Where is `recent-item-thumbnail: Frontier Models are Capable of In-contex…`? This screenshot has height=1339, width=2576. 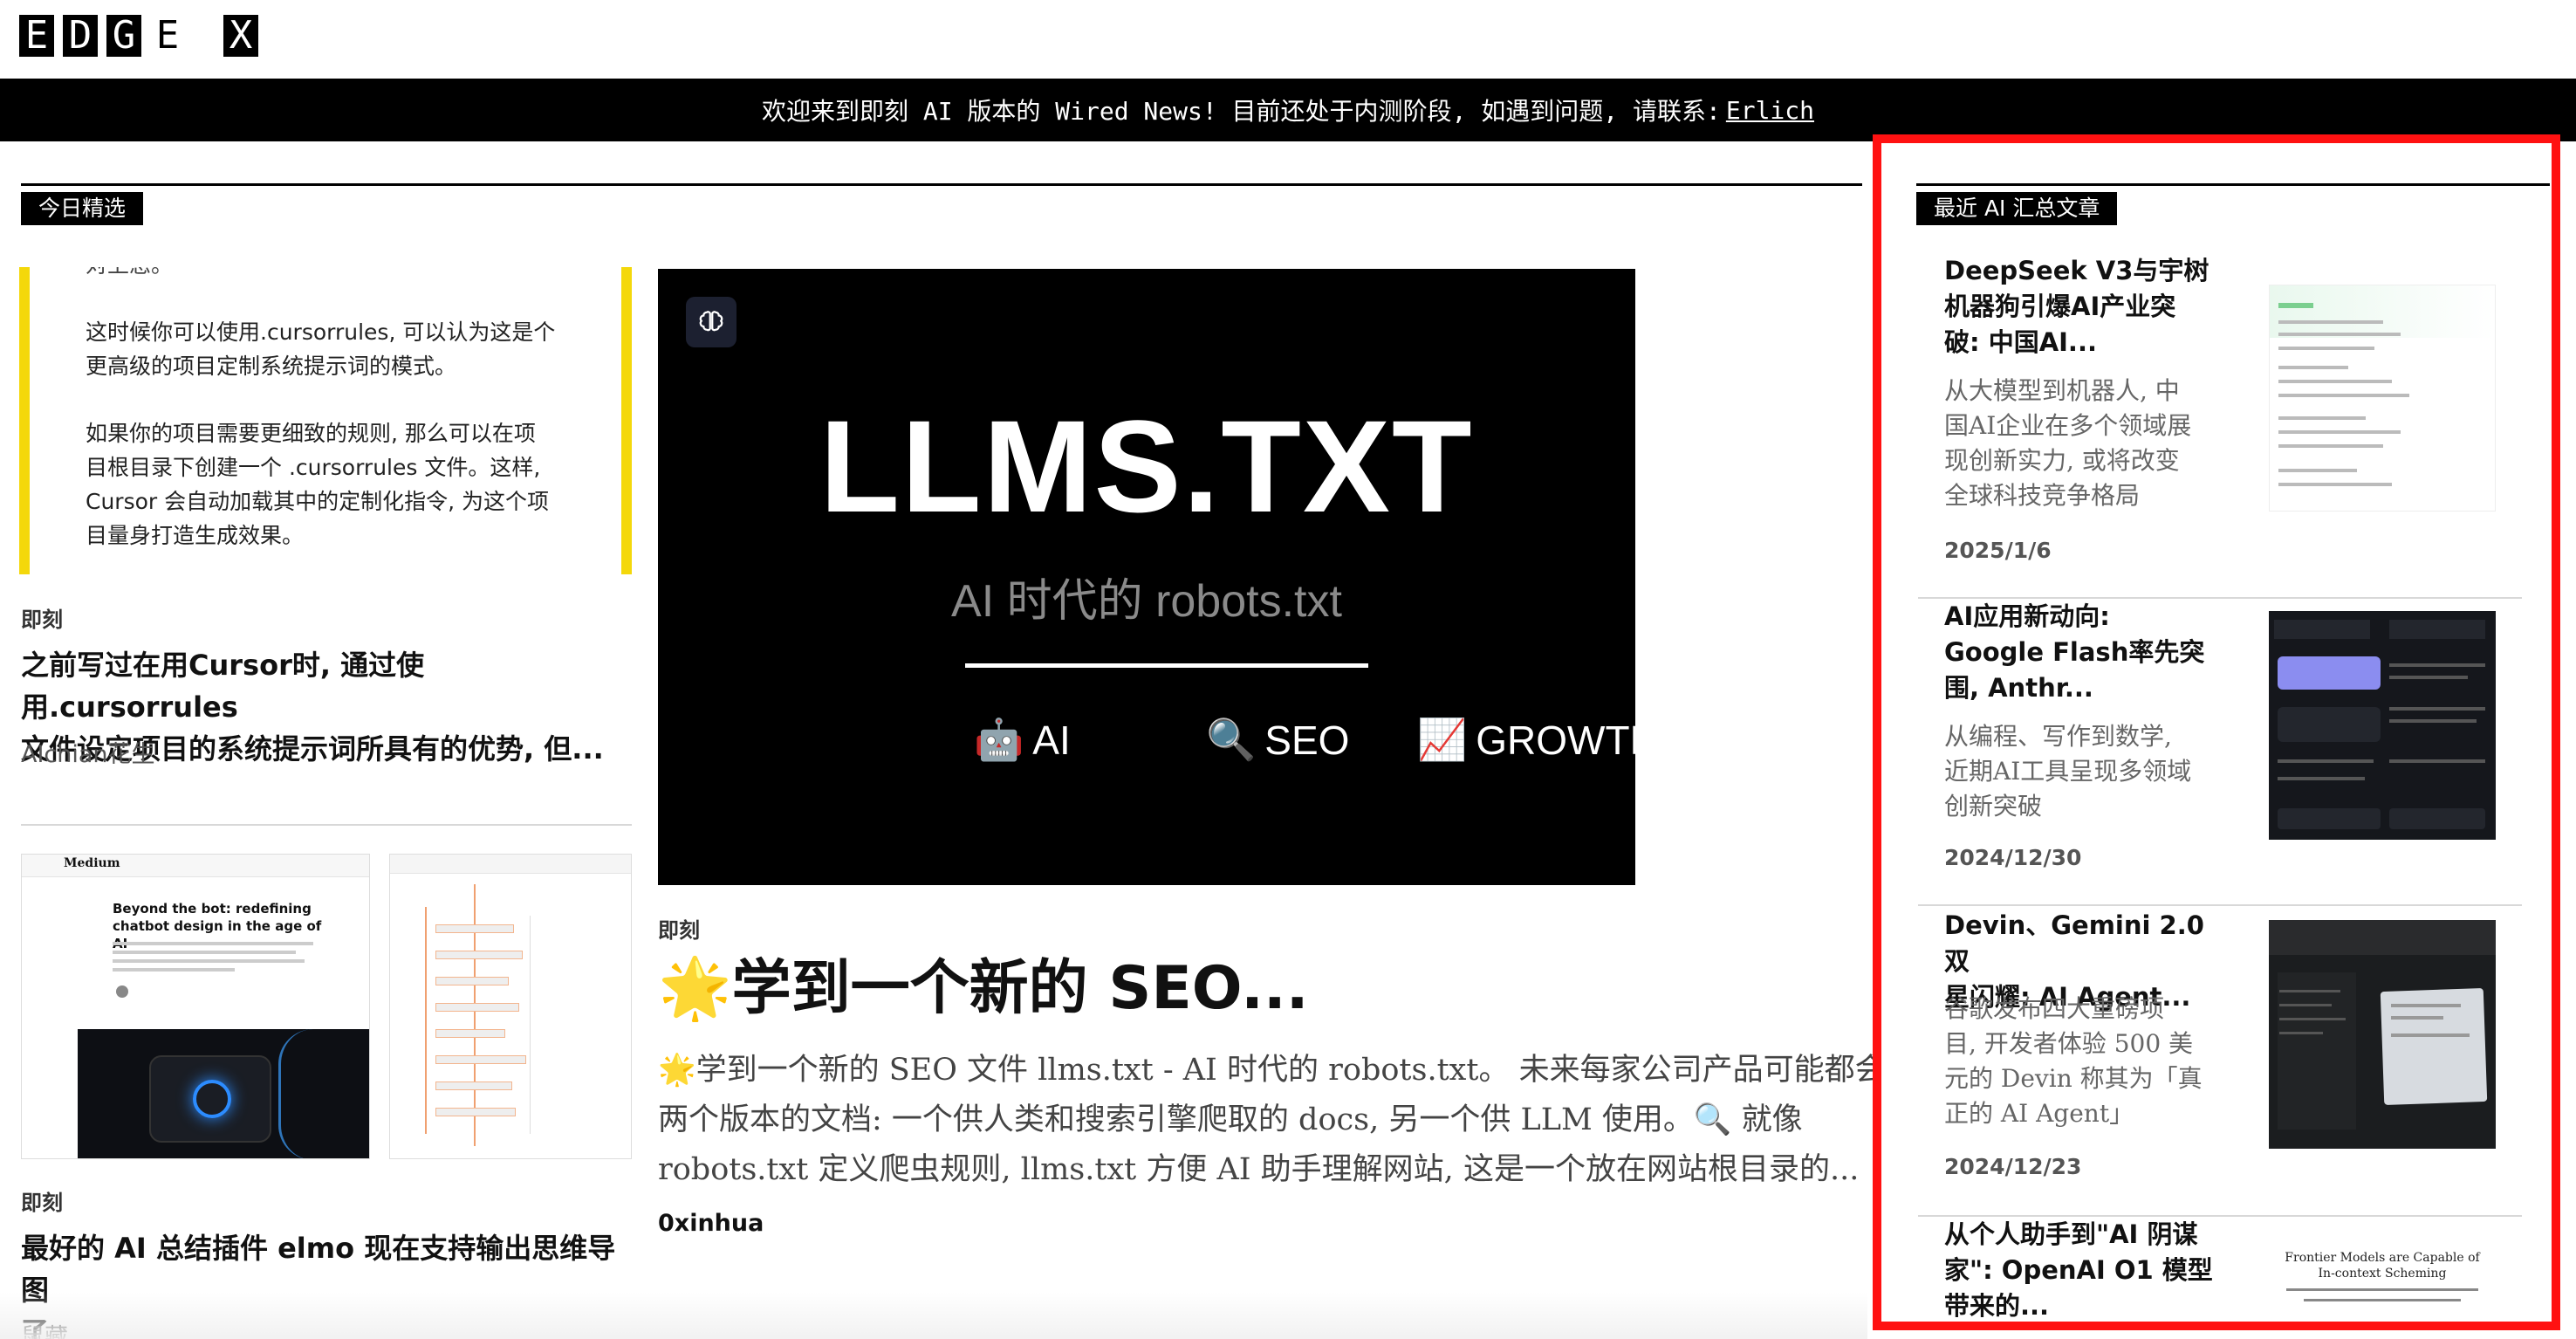
recent-item-thumbnail: Frontier Models are Capable of In-contex… is located at coordinates (2382, 1276).